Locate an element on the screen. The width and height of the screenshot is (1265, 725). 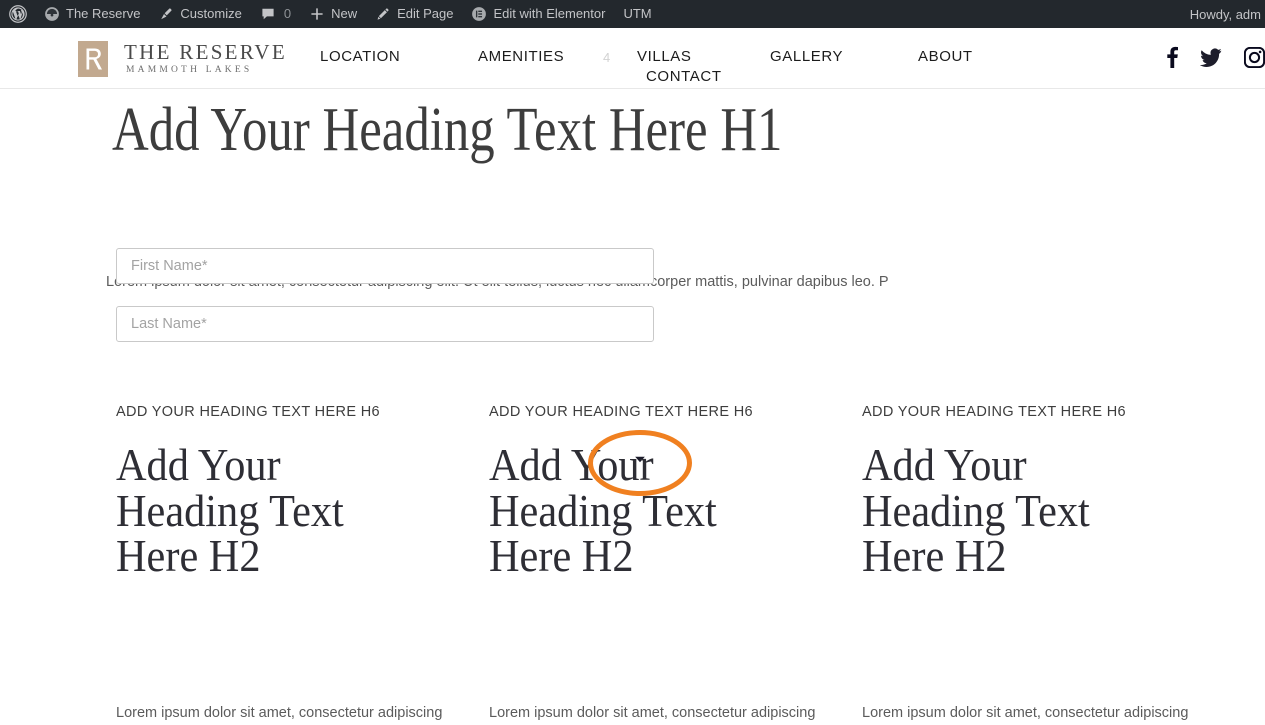
admin-bar-site-name: The Reserve is located at coordinates (92, 14).